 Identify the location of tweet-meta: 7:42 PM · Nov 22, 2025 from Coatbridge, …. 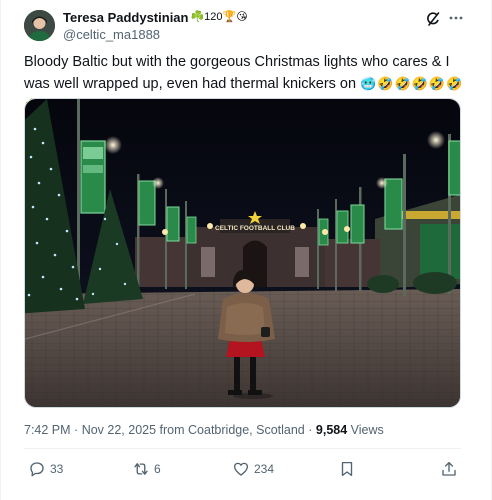
(204, 430).